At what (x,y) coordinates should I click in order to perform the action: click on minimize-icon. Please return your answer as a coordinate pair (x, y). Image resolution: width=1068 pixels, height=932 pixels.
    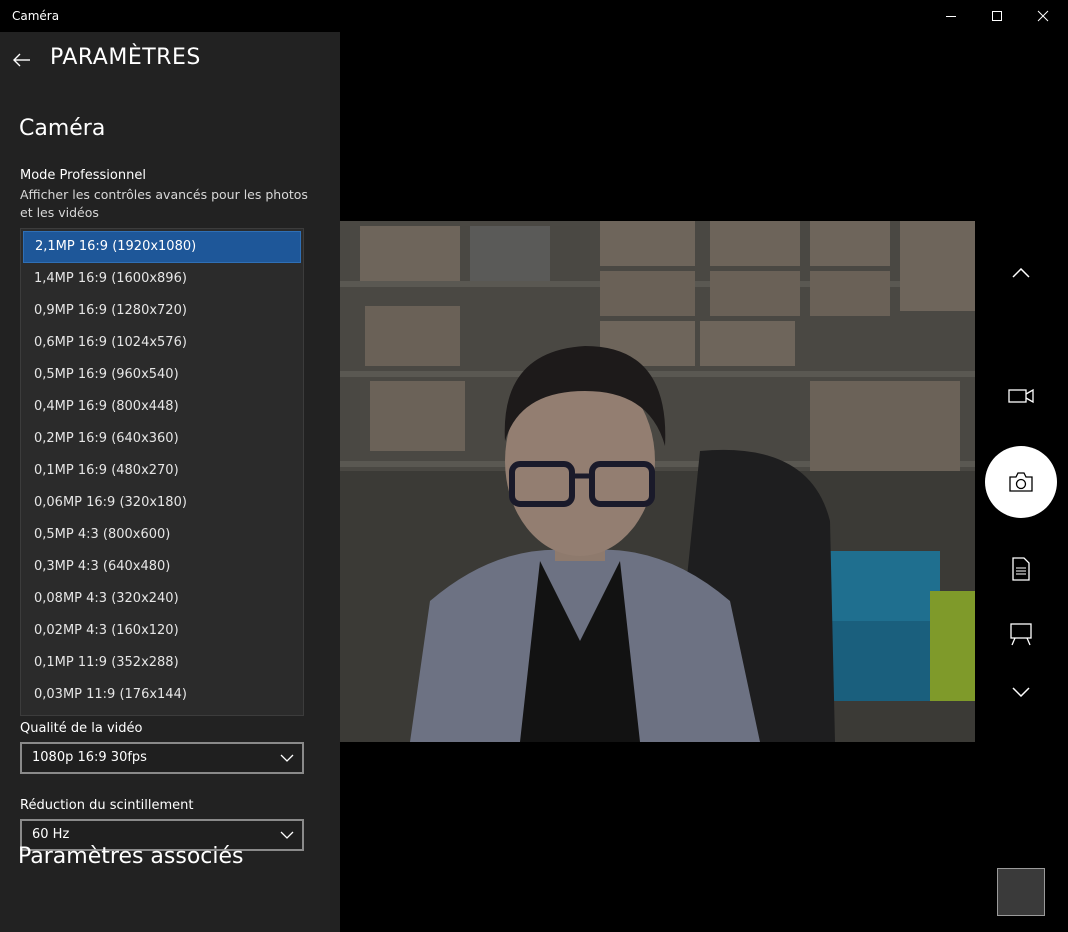
    Looking at the image, I should click on (951, 16).